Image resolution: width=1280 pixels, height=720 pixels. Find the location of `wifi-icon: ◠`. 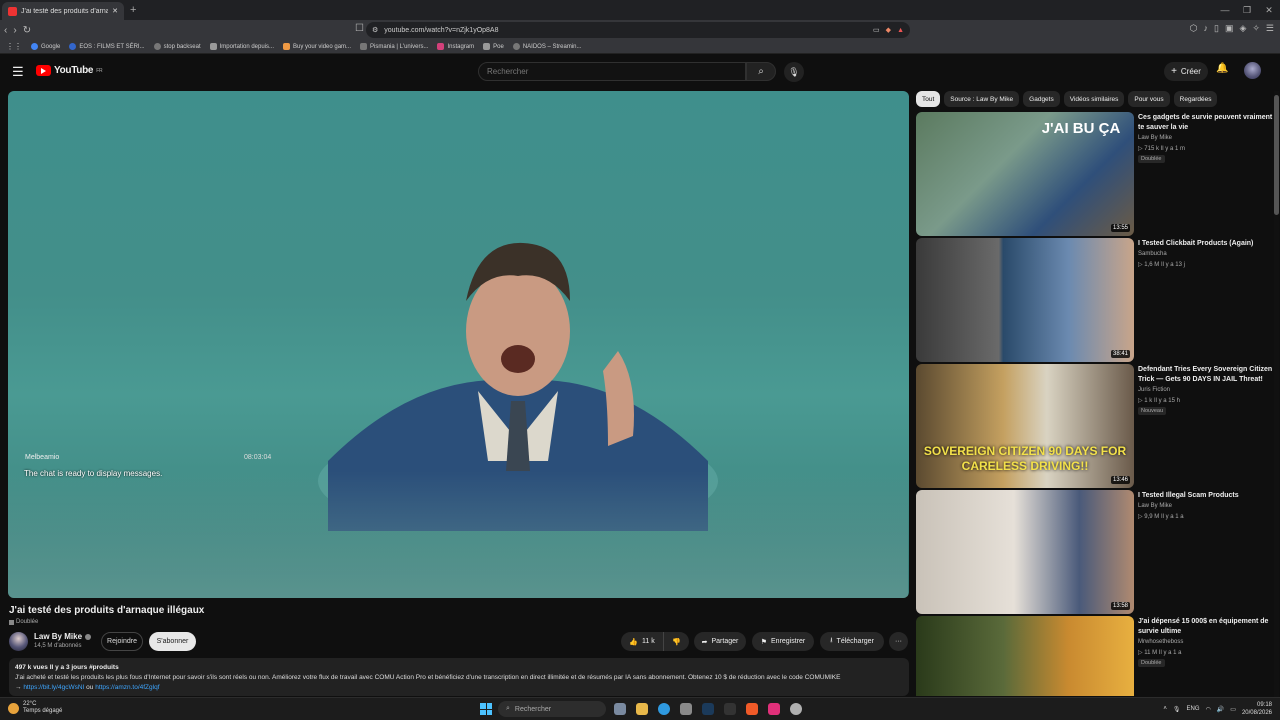

wifi-icon: ◠ is located at coordinates (1208, 709).